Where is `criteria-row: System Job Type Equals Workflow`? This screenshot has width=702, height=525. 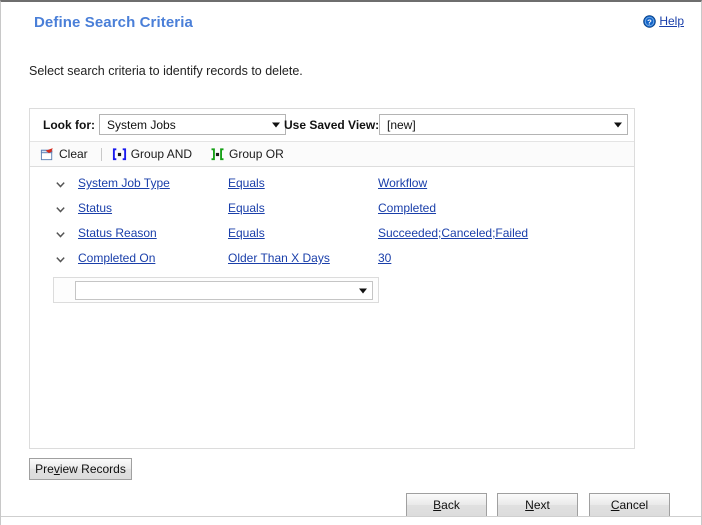
criteria-row: System Job Type Equals Workflow is located at coordinates (332, 185).